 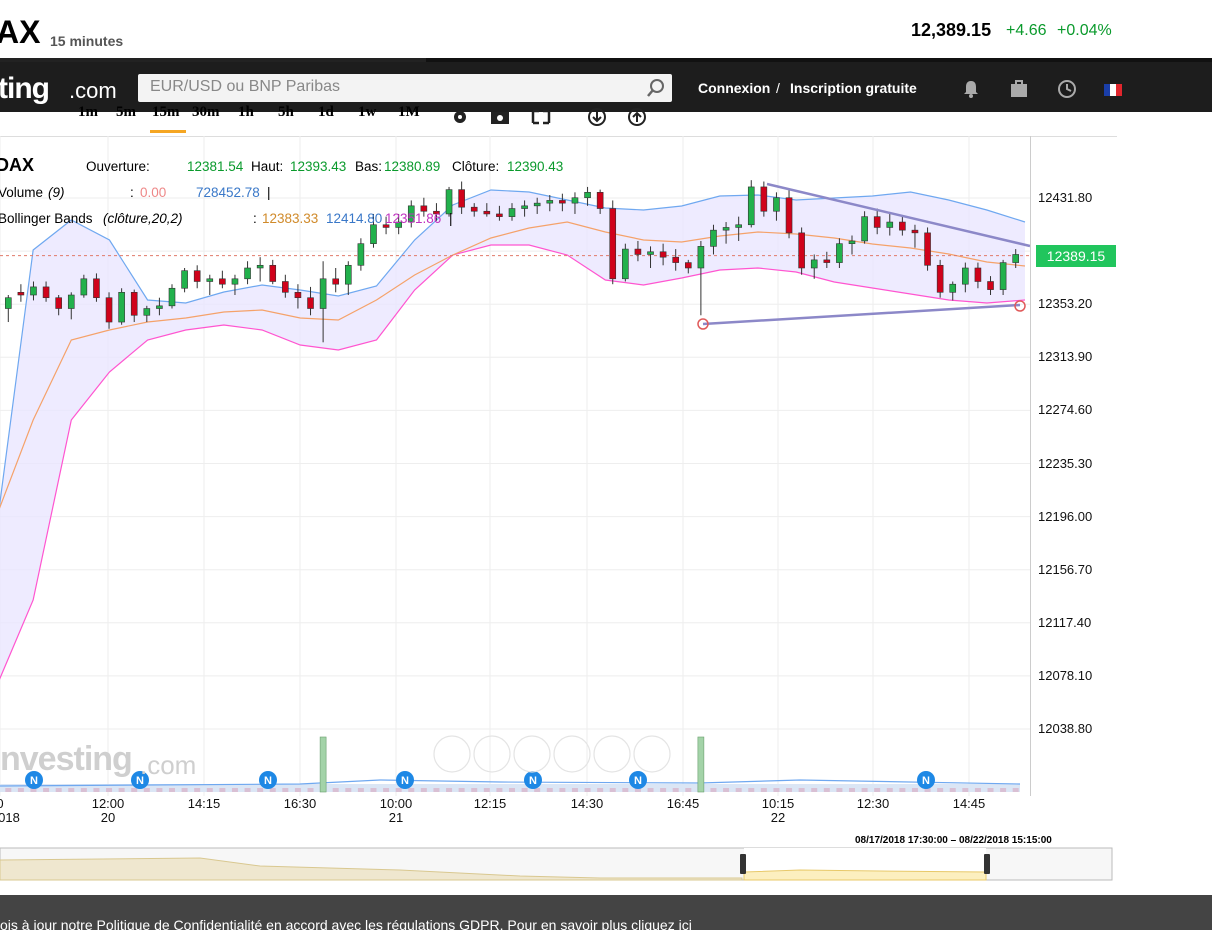 I want to click on legend-bb-colon: :, so click(x=255, y=218).